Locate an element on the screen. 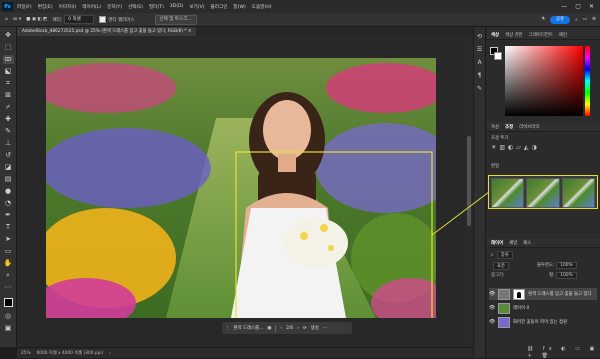 Image resolution: width=600 pixels, height=359 pixels. gradient-tool-icon: ▤ is located at coordinates (8, 179).